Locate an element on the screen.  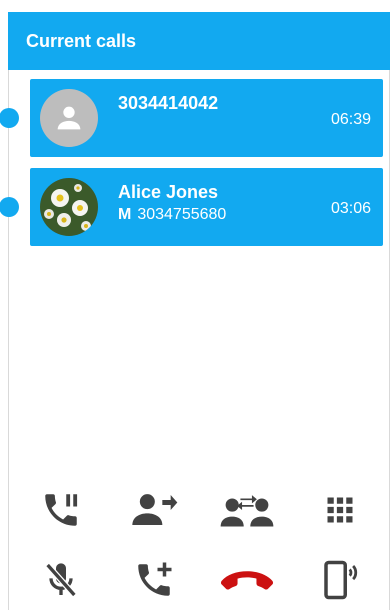
dialpad-icon is located at coordinates (339, 510).